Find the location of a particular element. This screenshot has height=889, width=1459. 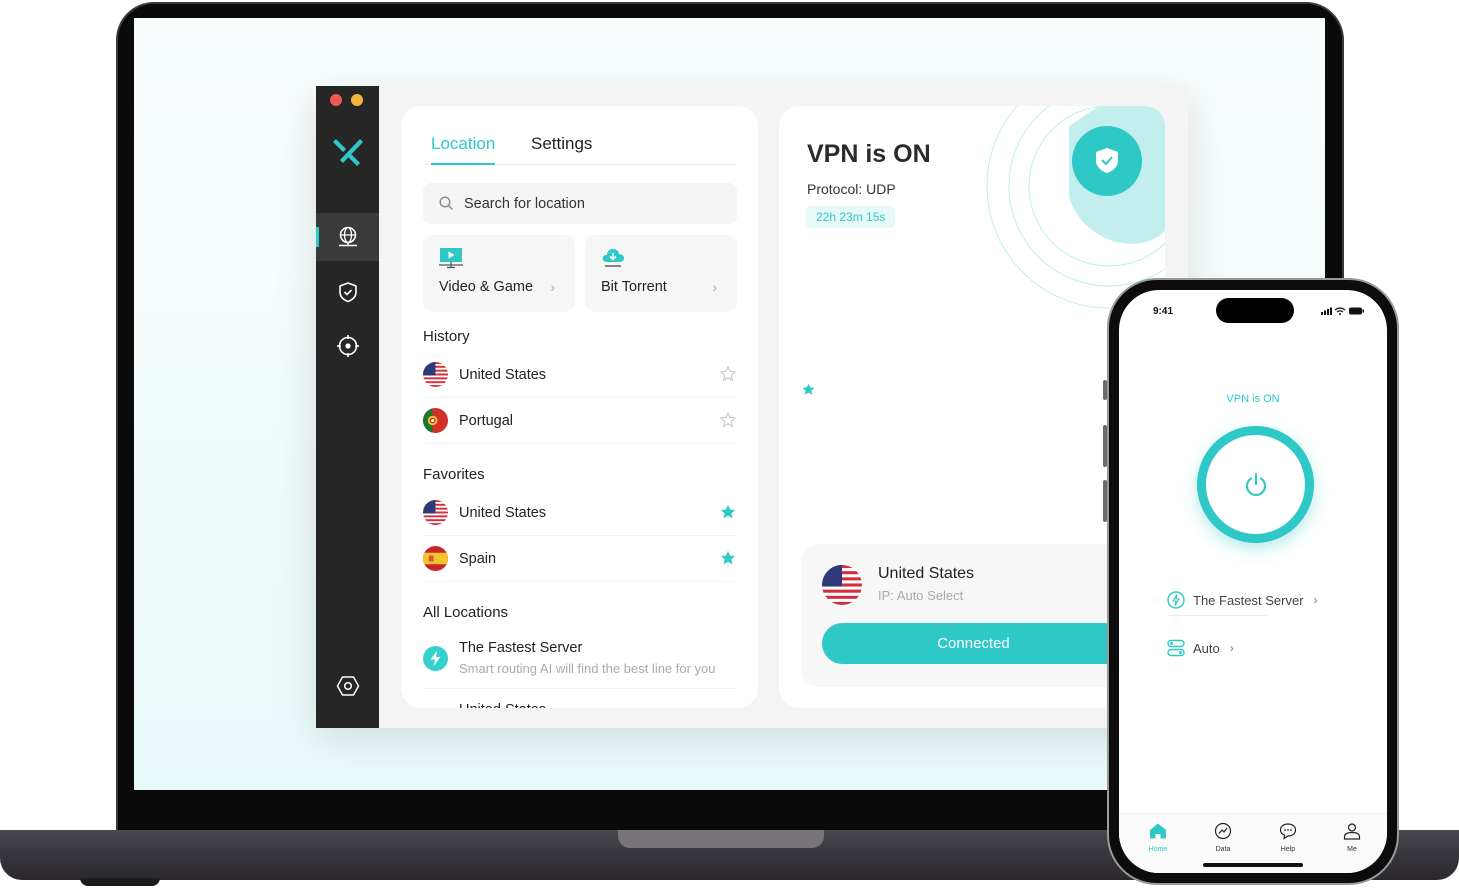

globe-icon is located at coordinates (347, 236).